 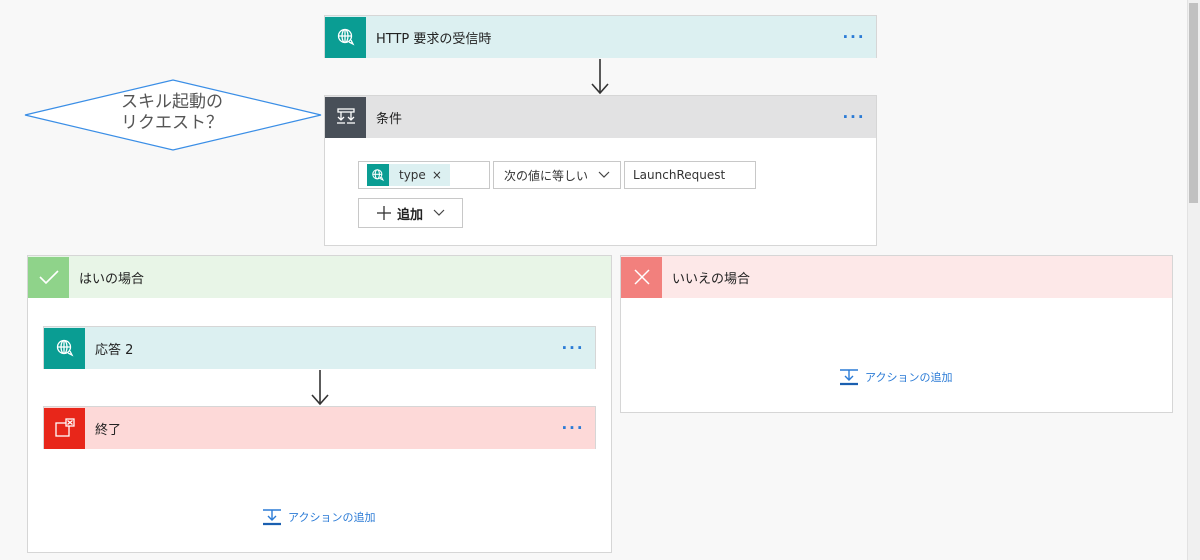 What do you see at coordinates (48, 277) in the screenshot?
I see `check-icon` at bounding box center [48, 277].